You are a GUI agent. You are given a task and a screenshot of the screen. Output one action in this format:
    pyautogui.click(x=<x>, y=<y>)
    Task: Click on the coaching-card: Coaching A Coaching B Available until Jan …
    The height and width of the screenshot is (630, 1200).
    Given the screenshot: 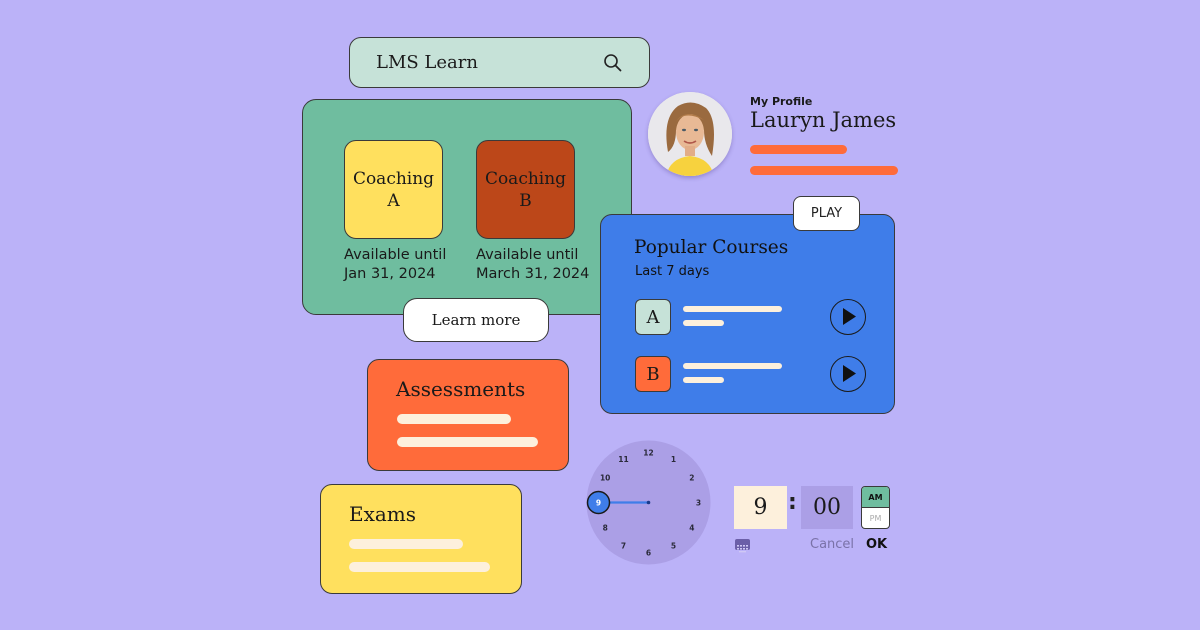 What is the action you would take?
    pyautogui.click(x=467, y=207)
    